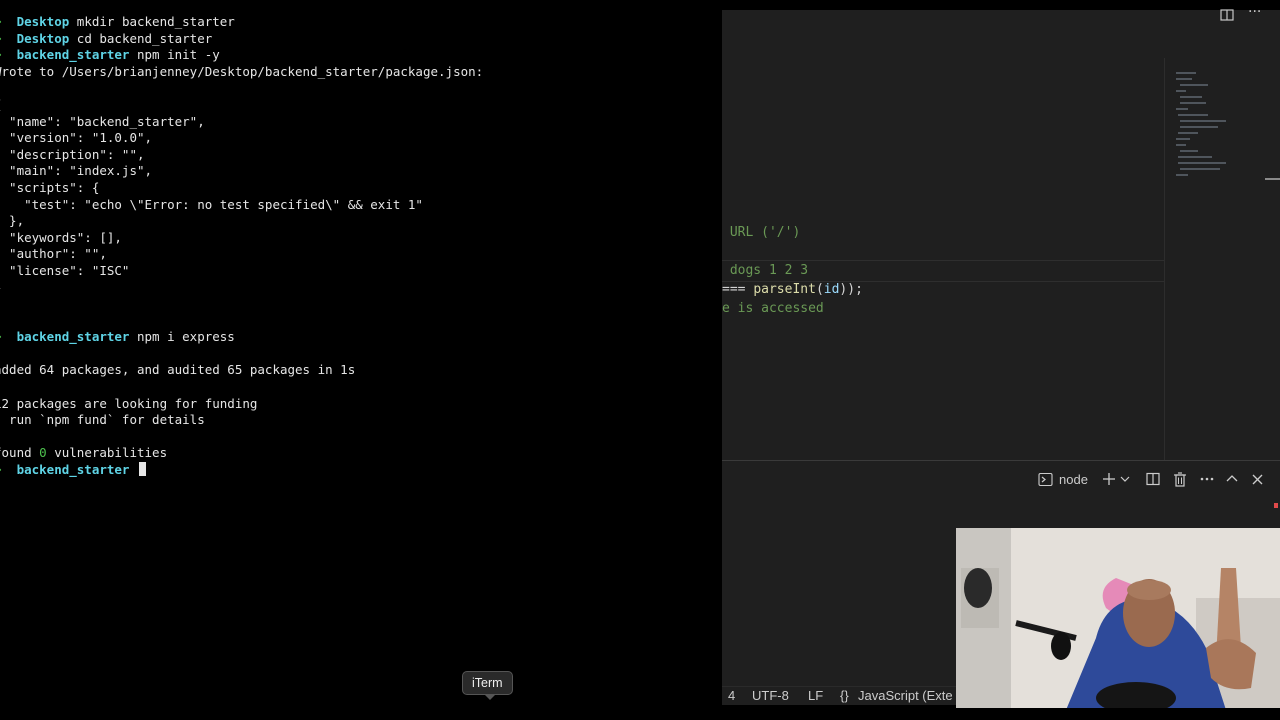 Image resolution: width=1280 pixels, height=720 pixels. Describe the element at coordinates (1227, 17) in the screenshot. I see `split-editor-icon` at that location.